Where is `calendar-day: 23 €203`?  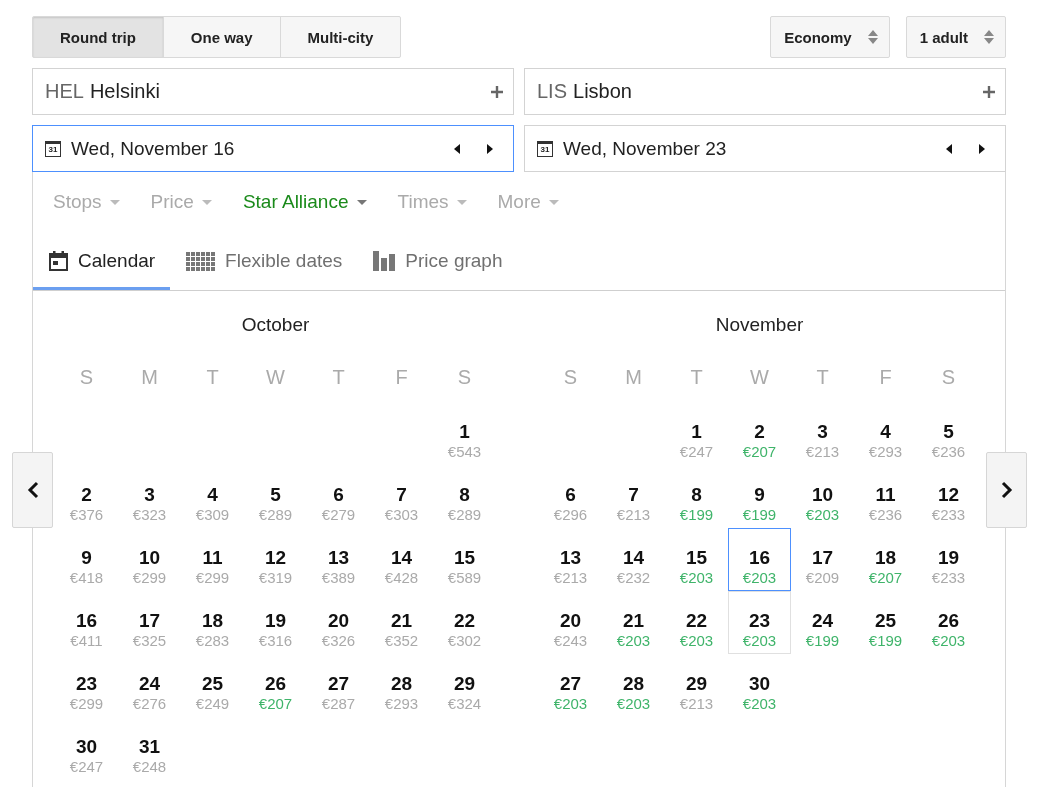
calendar-day: 23 €203 is located at coordinates (759, 622).